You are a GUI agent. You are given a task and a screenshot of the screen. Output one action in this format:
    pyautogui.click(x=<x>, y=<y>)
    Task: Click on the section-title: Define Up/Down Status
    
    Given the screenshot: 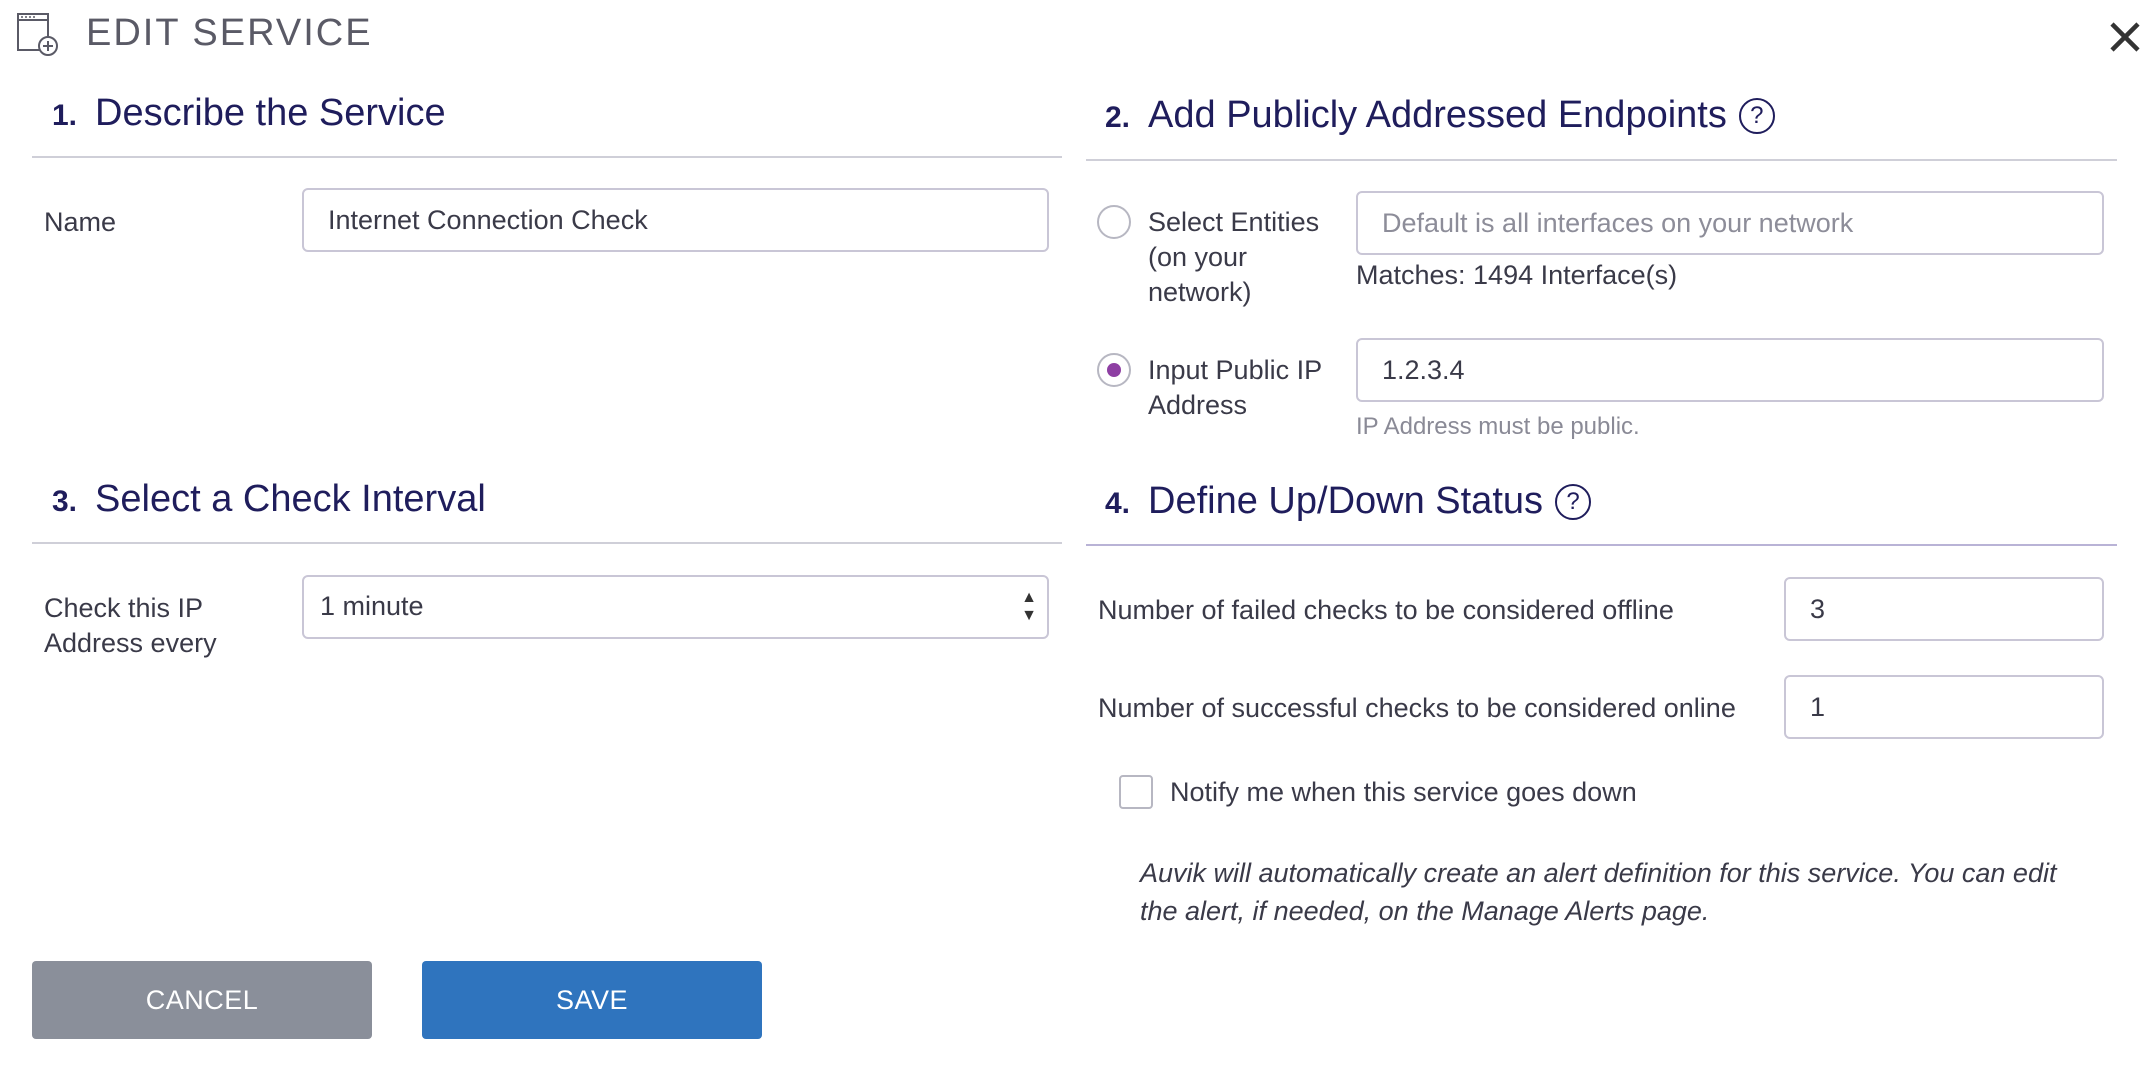 What is the action you would take?
    pyautogui.click(x=1346, y=501)
    